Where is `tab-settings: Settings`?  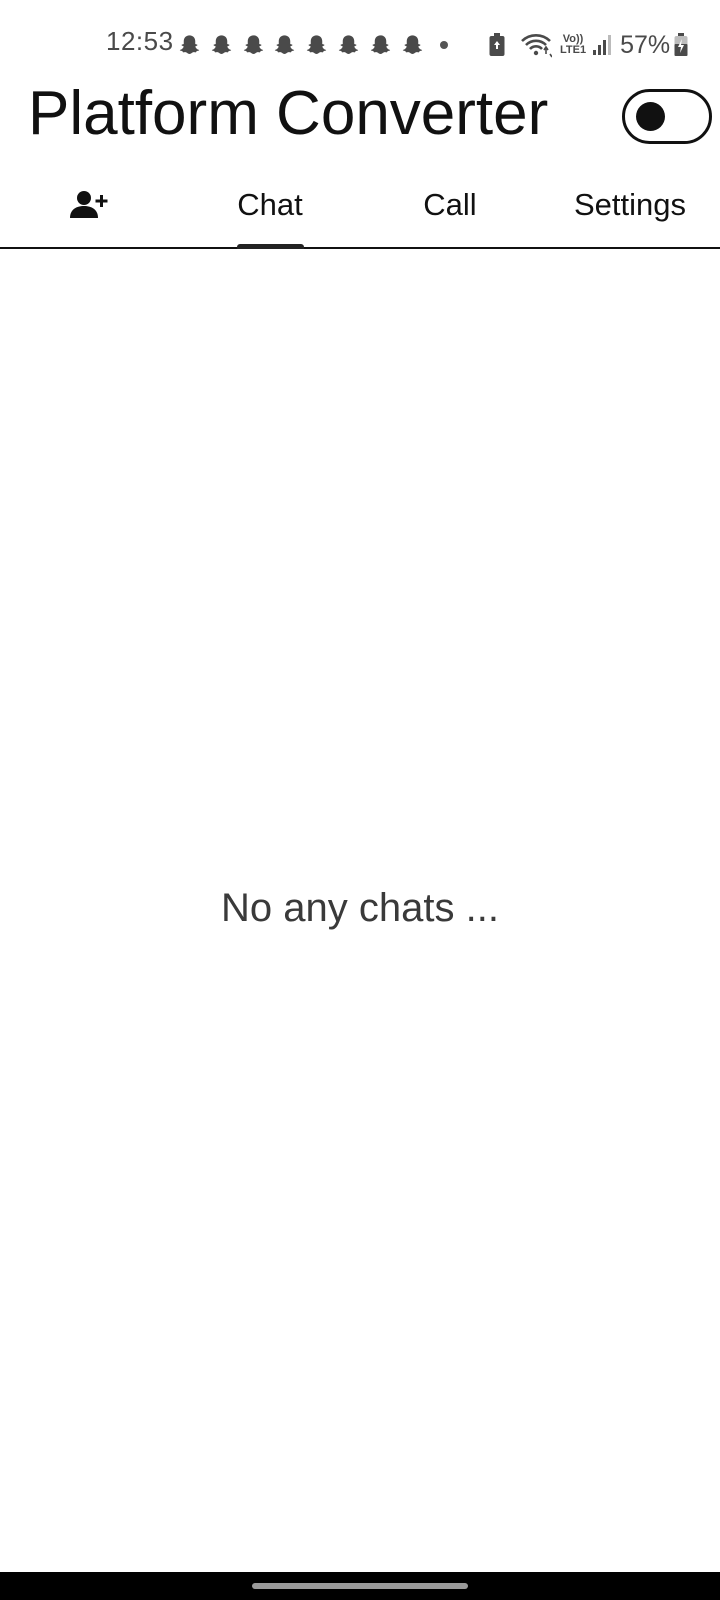
tab-settings: Settings is located at coordinates (630, 204).